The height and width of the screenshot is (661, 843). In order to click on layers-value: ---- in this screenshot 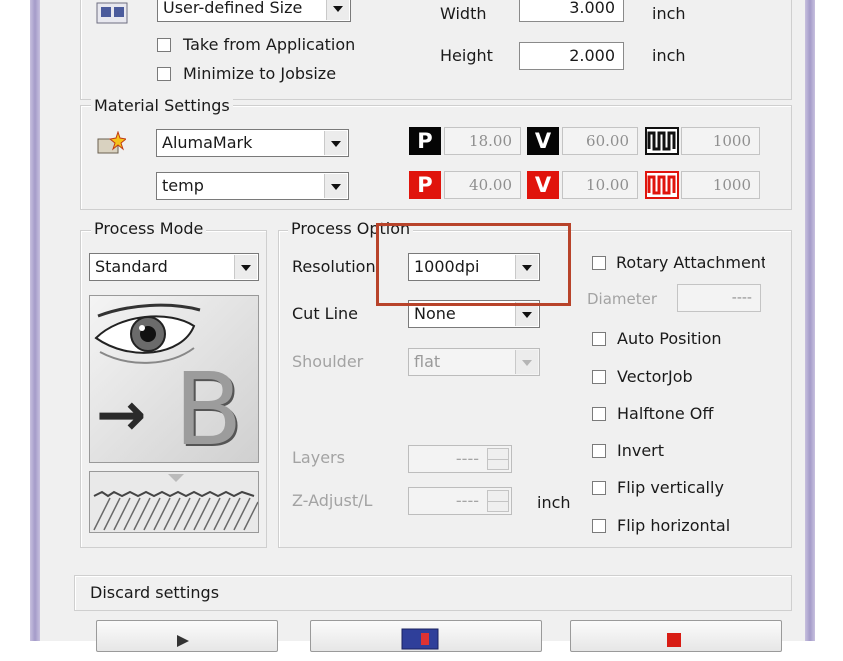, I will do `click(467, 458)`.